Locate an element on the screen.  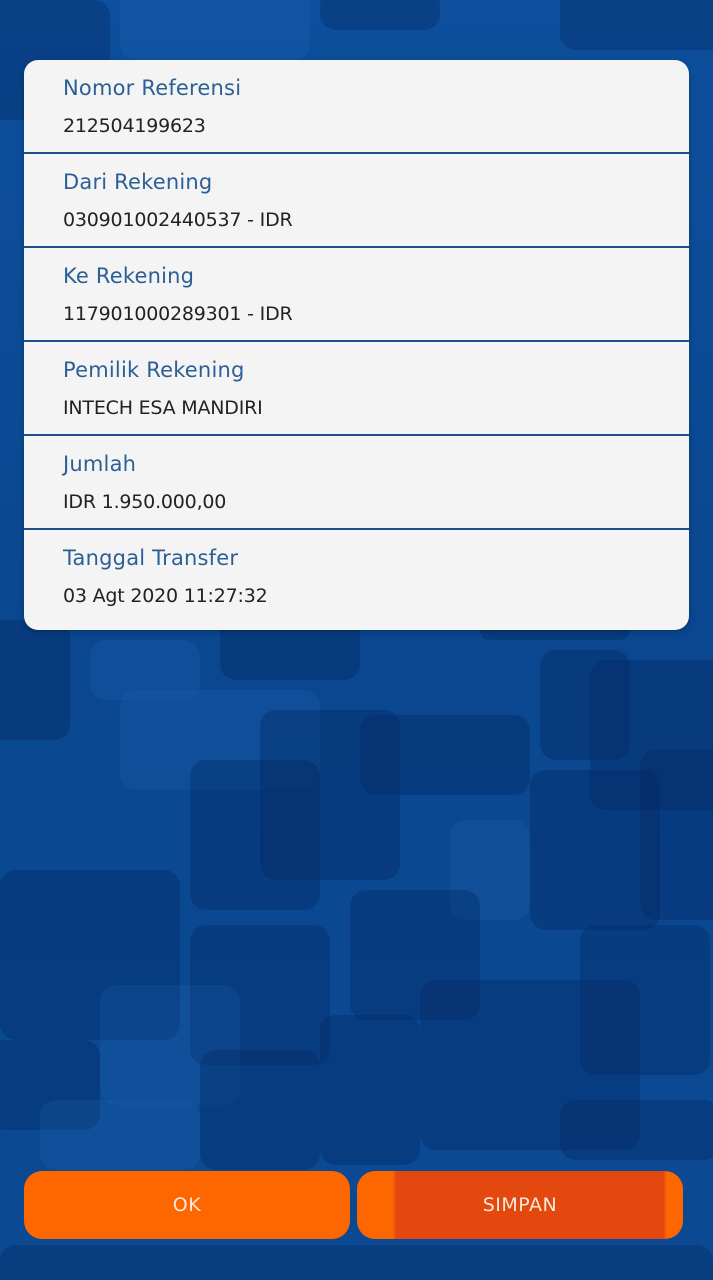
detail-row-amount: Jumlah IDR 1.950.000,00 is located at coordinates (356, 483).